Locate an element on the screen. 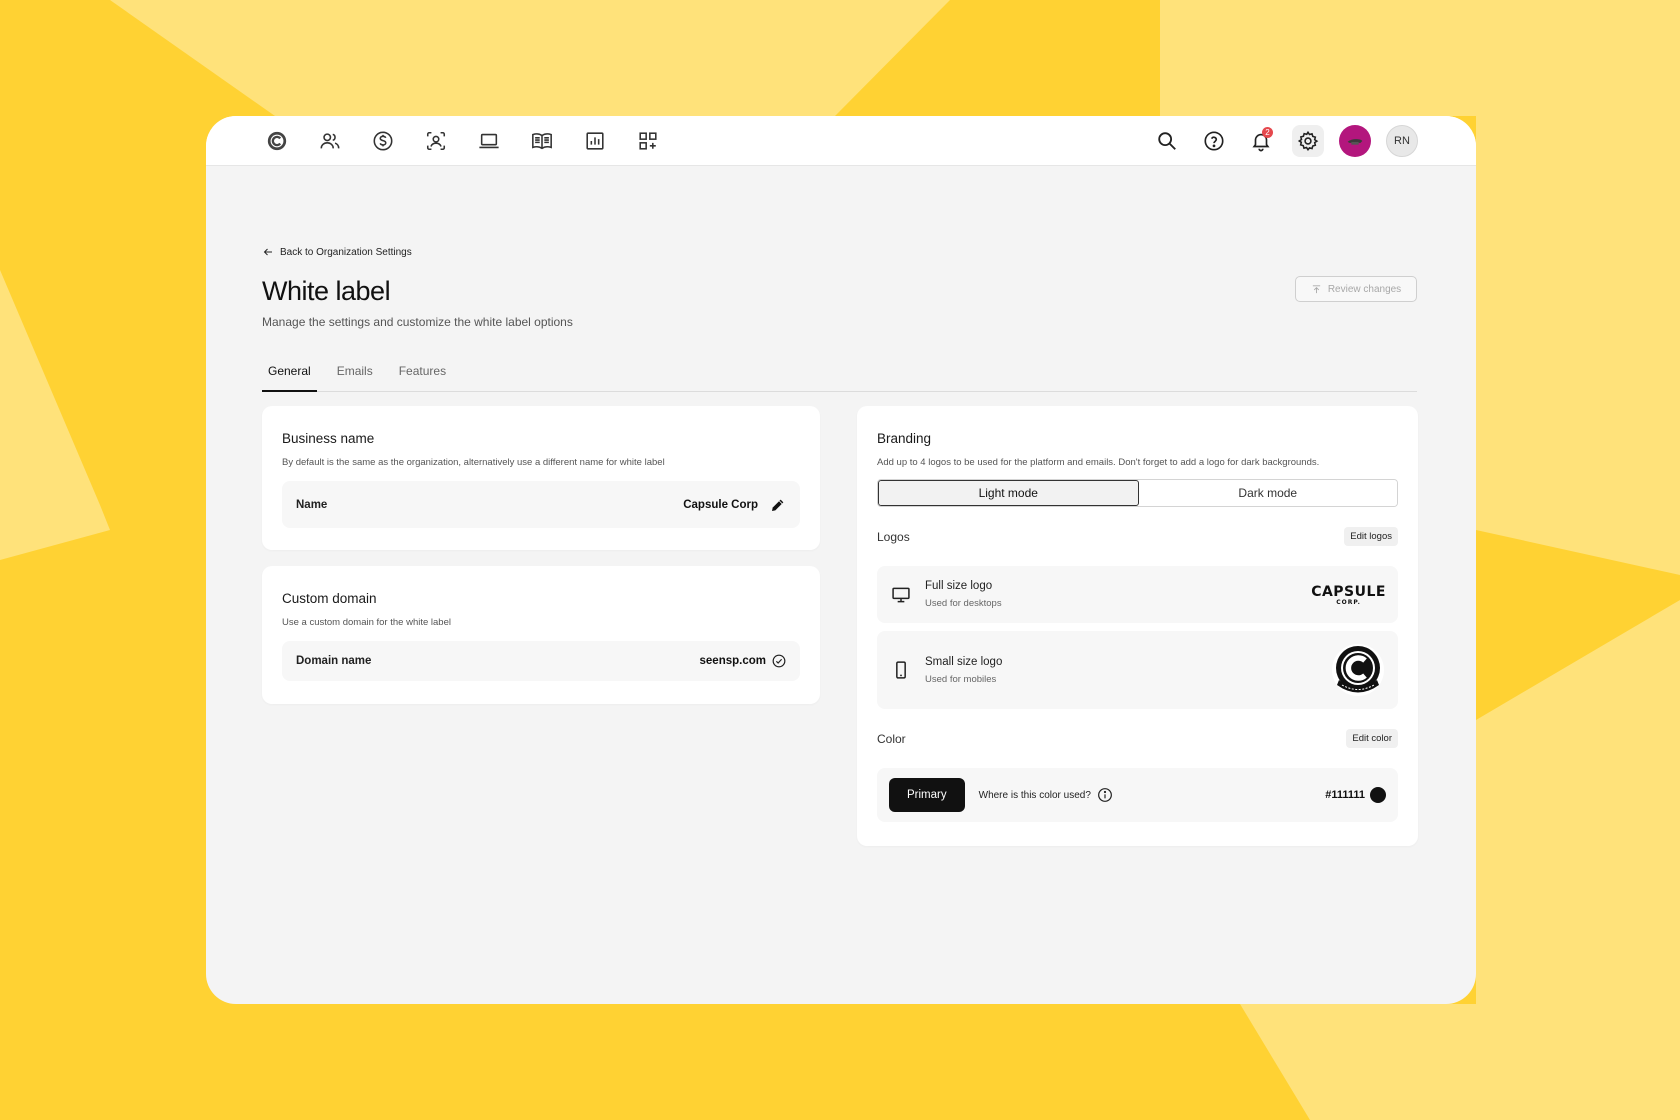 The height and width of the screenshot is (1120, 1680). color-swatch is located at coordinates (1378, 795).